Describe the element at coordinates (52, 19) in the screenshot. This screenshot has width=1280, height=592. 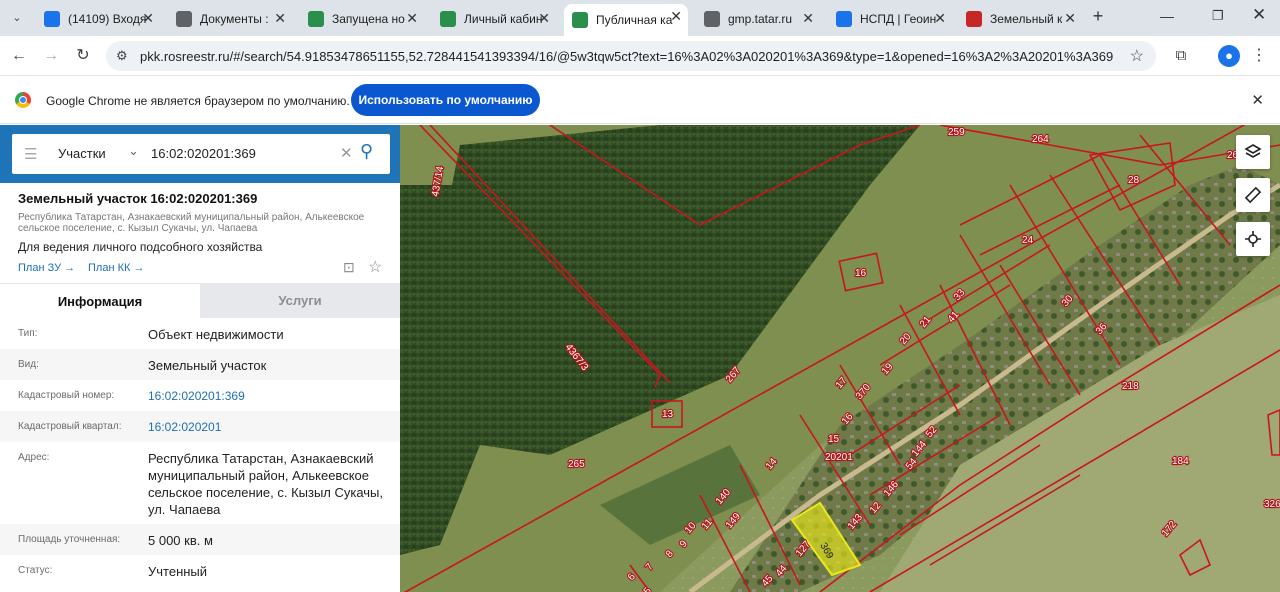
I see `mail-icon` at that location.